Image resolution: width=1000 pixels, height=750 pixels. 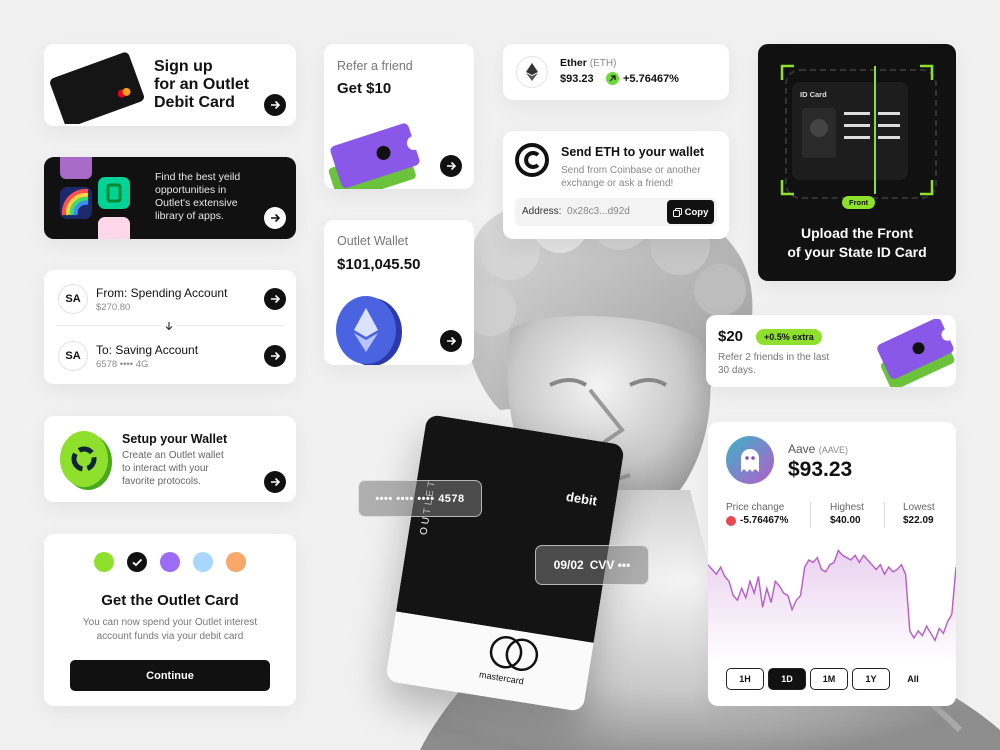 I want to click on wallet-coin-icon, so click(x=86, y=460).